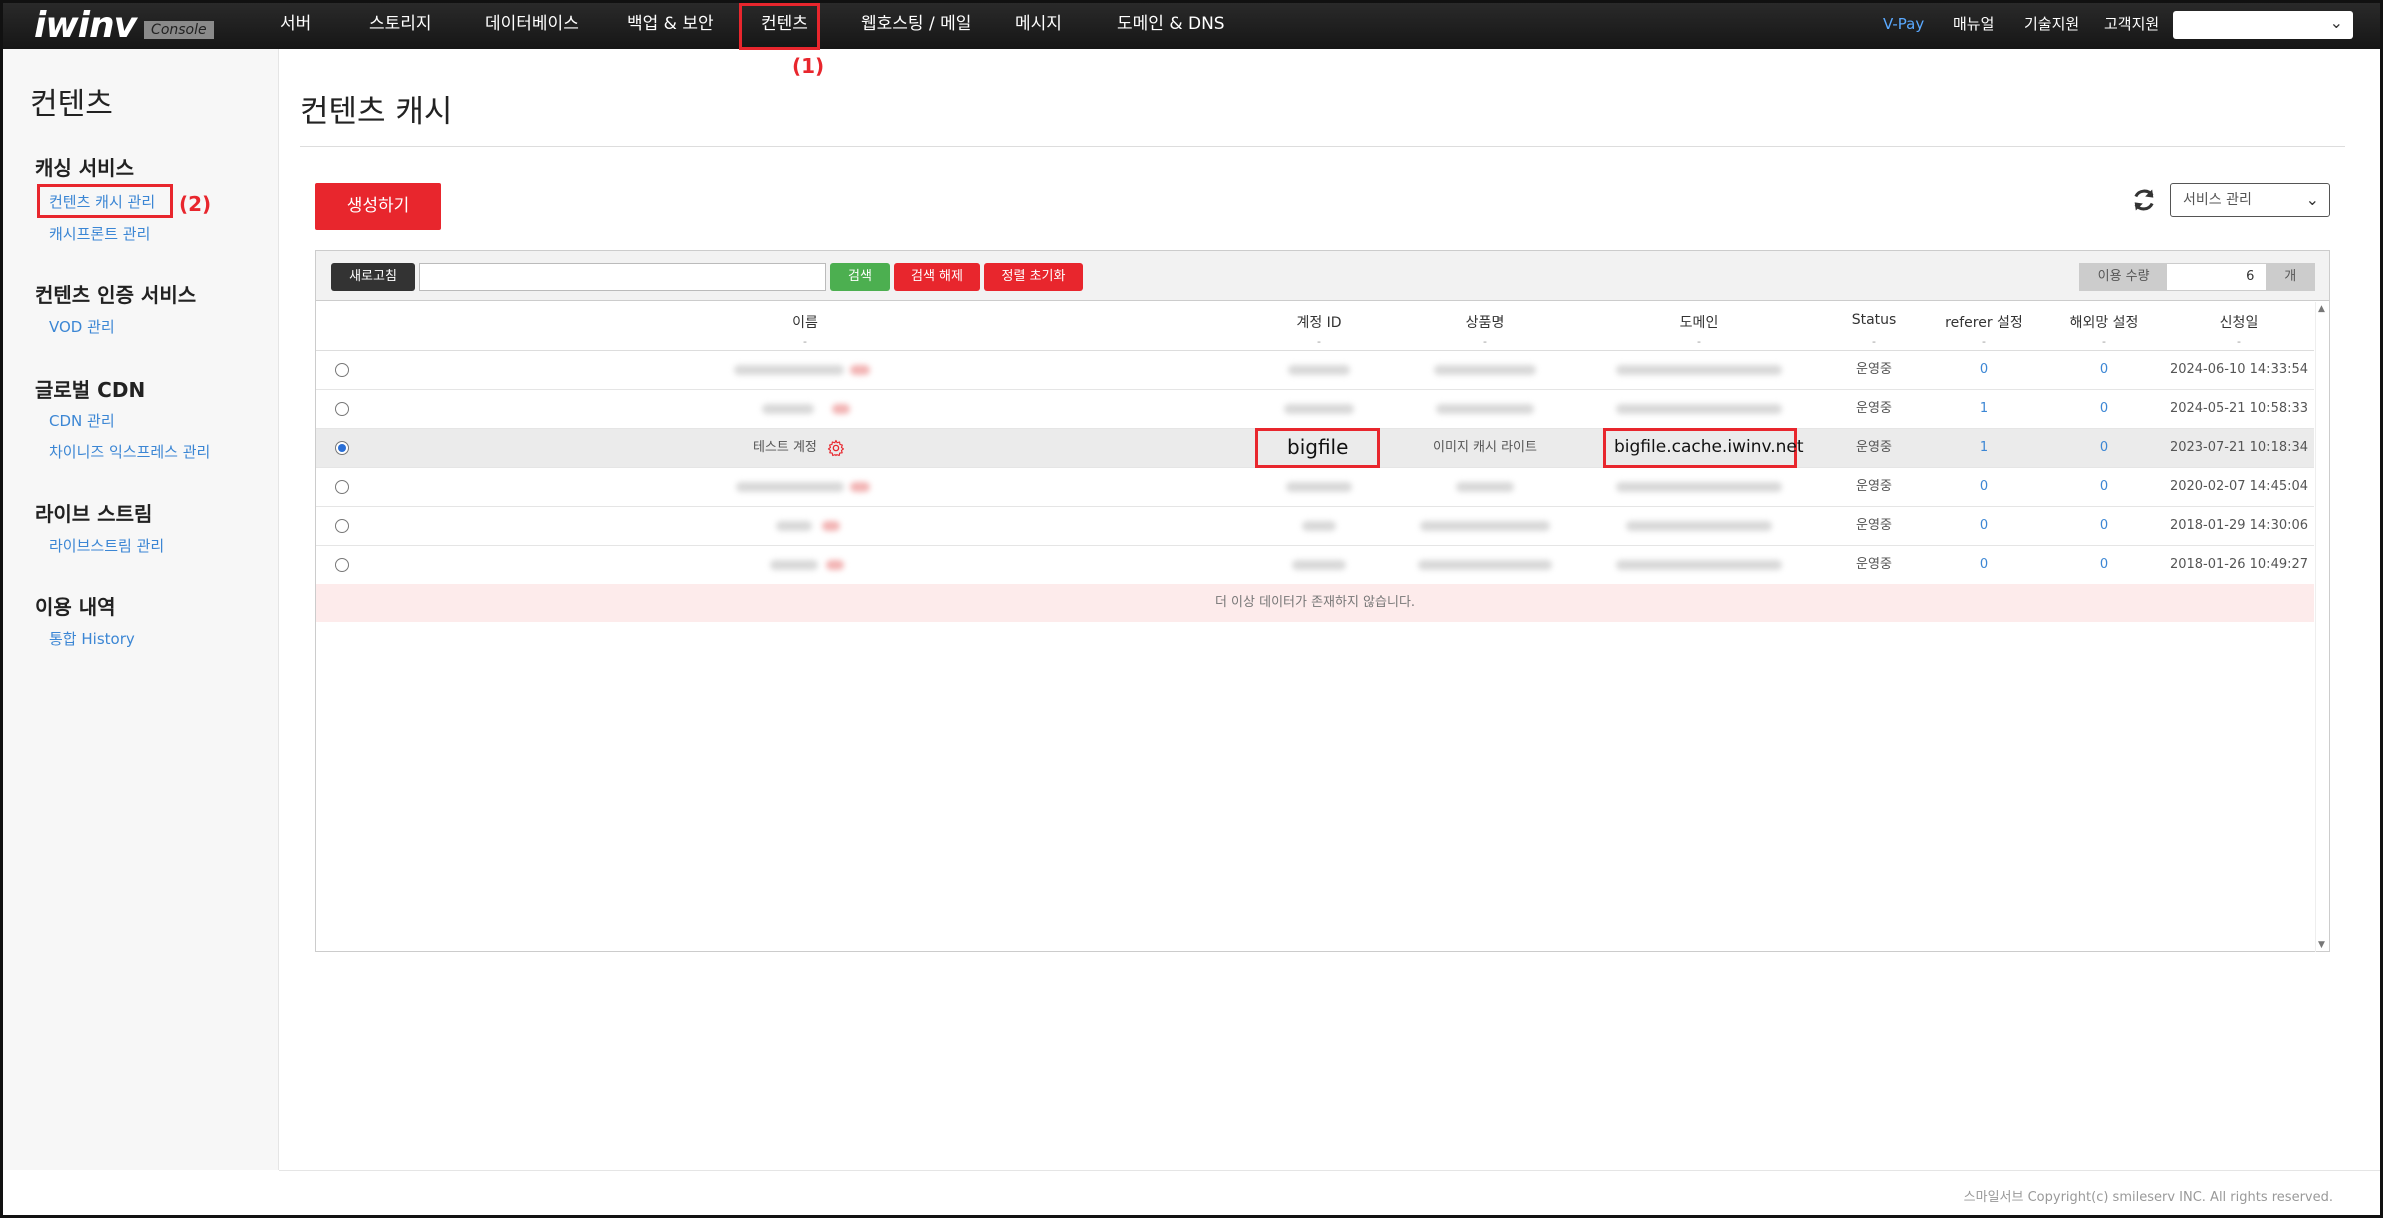 The height and width of the screenshot is (1218, 2383). What do you see at coordinates (116, 295) in the screenshot?
I see `sidebar-group-auth: 컨텐츠 인증 서비스` at bounding box center [116, 295].